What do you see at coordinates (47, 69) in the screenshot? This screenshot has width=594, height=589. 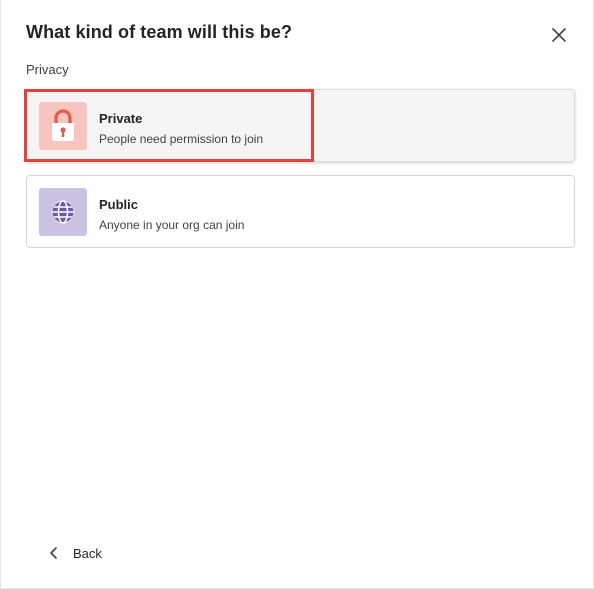 I see `privacy-section-label: Privacy` at bounding box center [47, 69].